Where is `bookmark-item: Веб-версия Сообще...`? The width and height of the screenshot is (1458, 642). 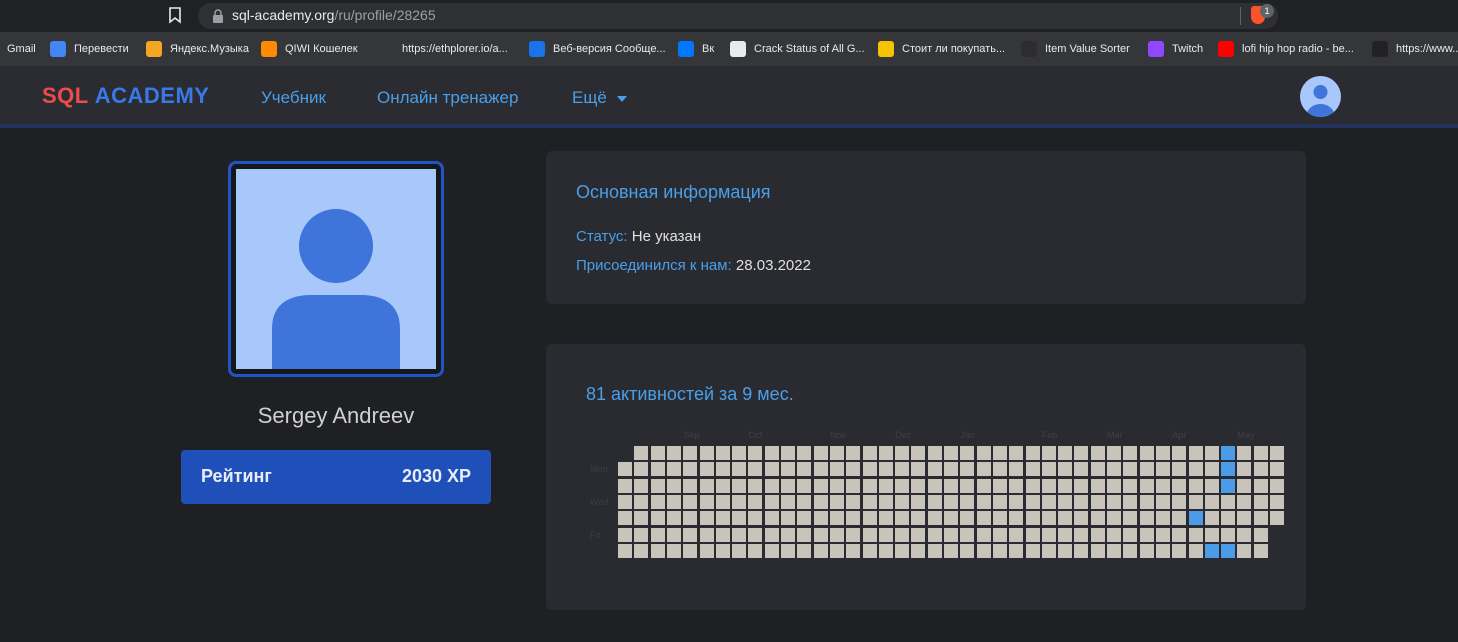
bookmark-item: Веб-версия Сообще... is located at coordinates (597, 49).